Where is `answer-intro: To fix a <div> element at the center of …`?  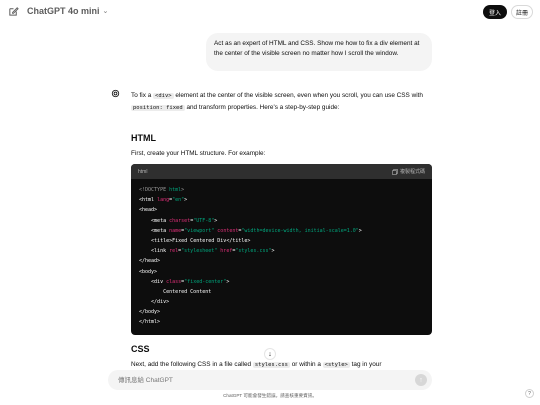
answer-intro: To fix a <div> element at the center of … is located at coordinates (281, 102).